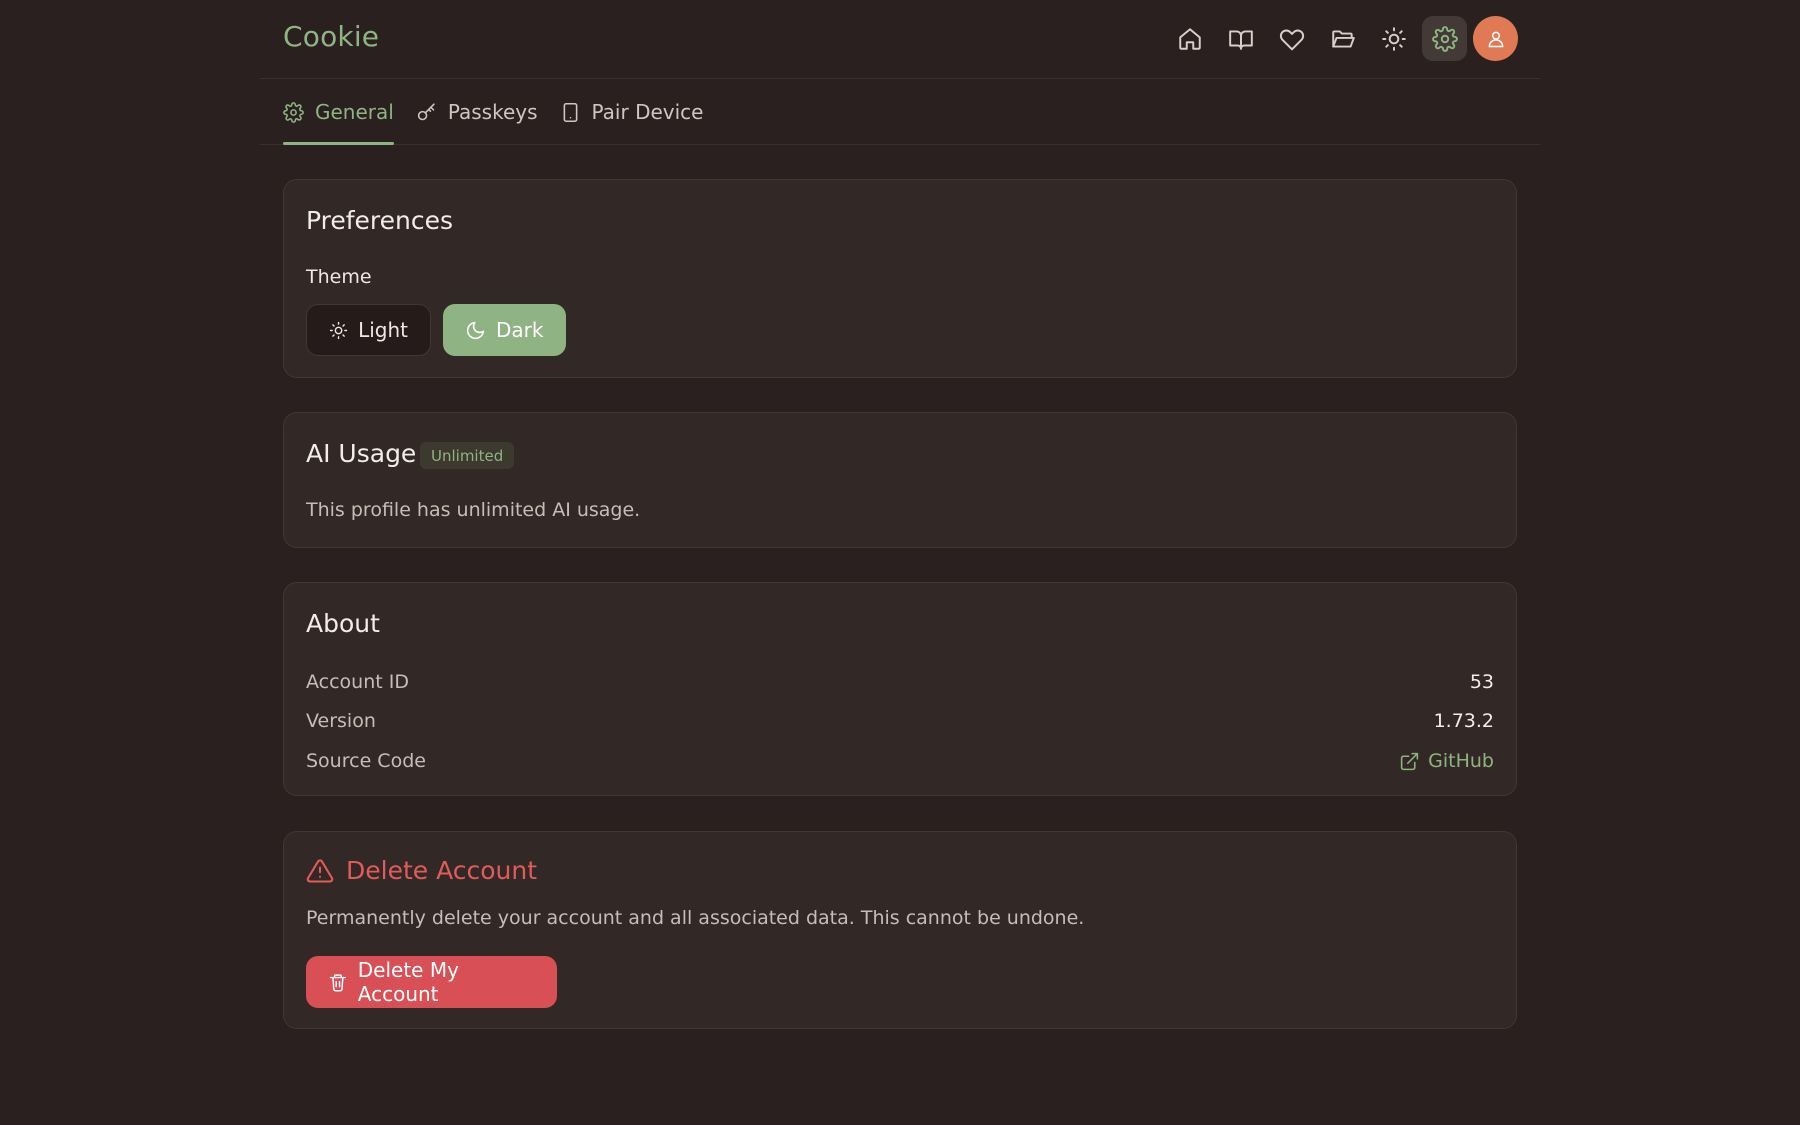 The image size is (1800, 1125). I want to click on dark-label: Dark, so click(520, 330).